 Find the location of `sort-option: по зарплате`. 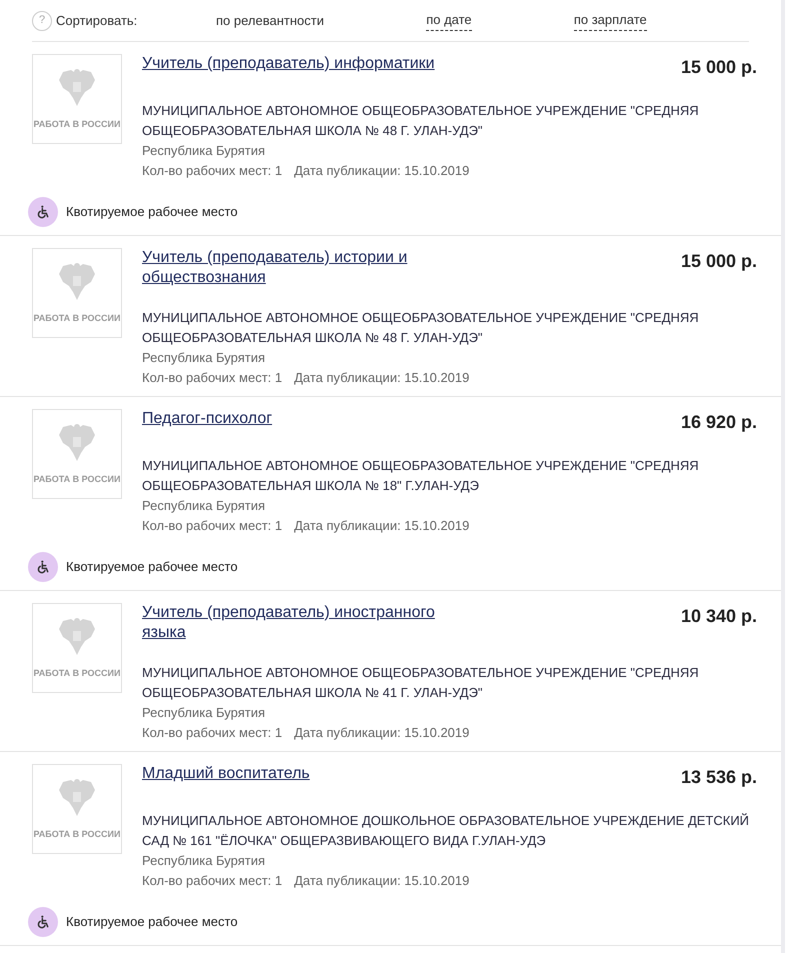

sort-option: по зарплате is located at coordinates (610, 20).